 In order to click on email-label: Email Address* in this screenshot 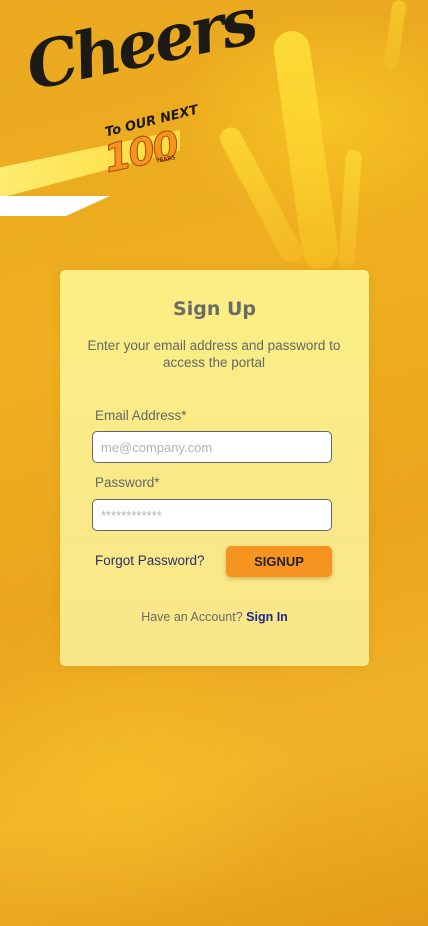, I will do `click(141, 415)`.